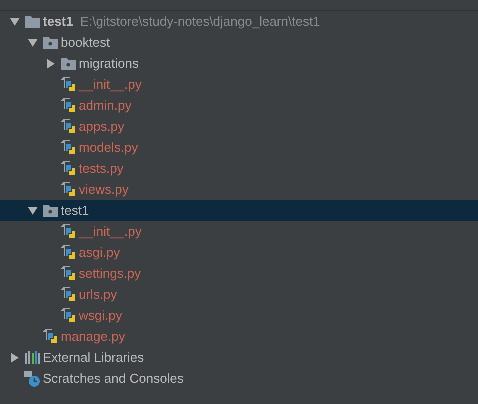 The height and width of the screenshot is (404, 478). I want to click on tree-row: test1 E:\gitstore\study-notes\django_learn\test1, so click(239, 21).